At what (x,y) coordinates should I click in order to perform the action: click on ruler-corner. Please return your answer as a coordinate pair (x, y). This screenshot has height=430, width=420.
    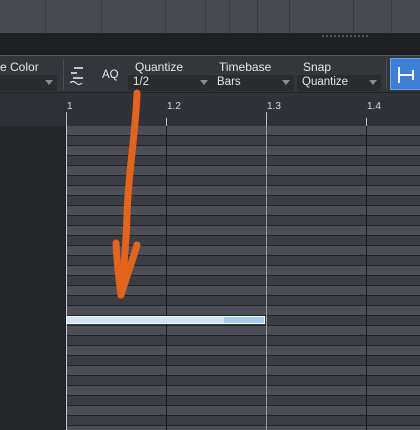
    Looking at the image, I should click on (33, 109).